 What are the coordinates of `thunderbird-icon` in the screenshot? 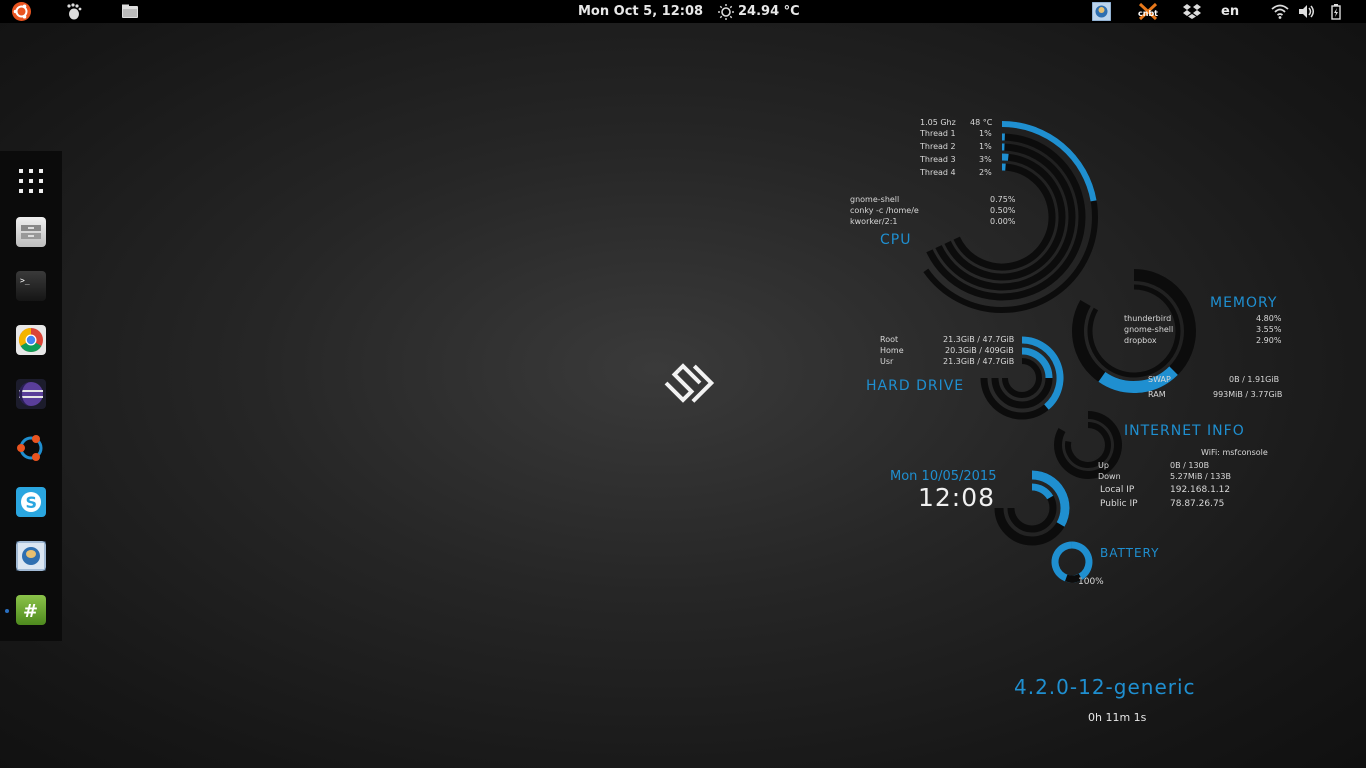 It's located at (31, 556).